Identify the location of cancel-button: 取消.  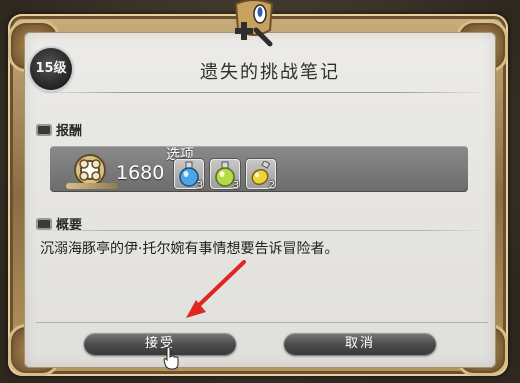
(360, 344).